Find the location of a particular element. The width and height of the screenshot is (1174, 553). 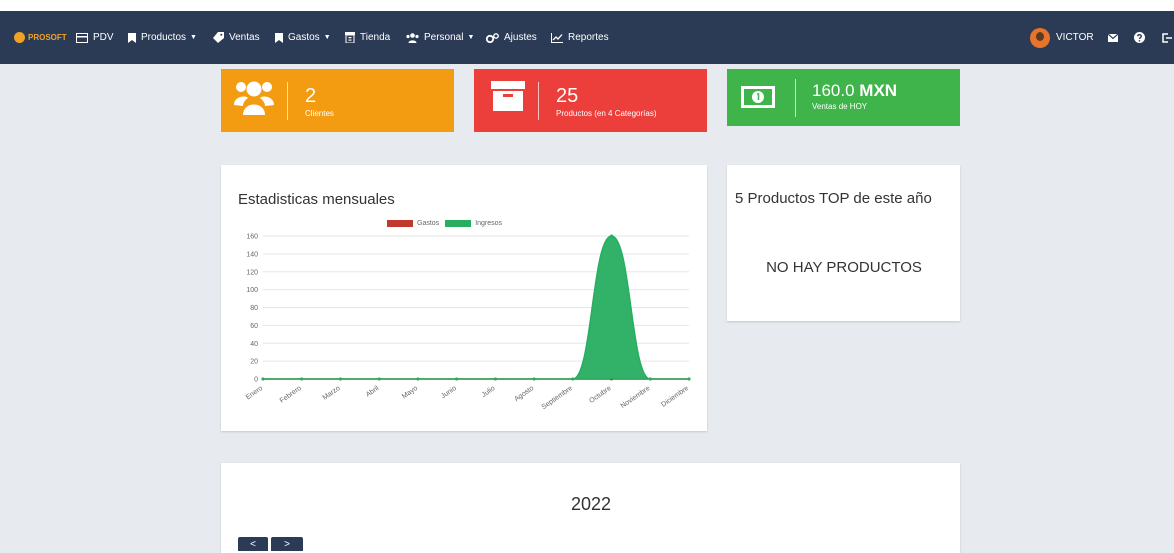

x-tick-label: Agosto is located at coordinates (524, 394).